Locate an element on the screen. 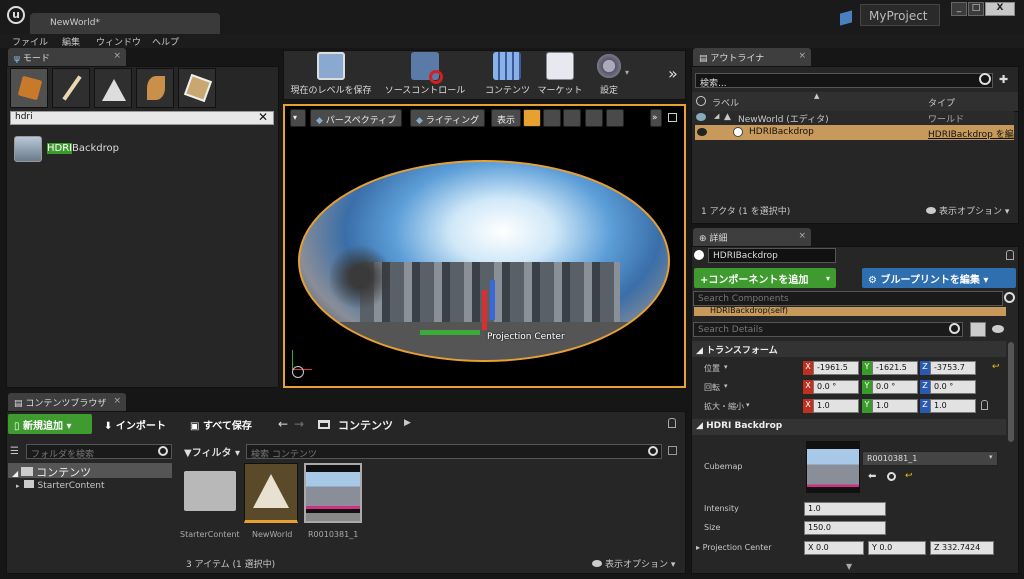 The width and height of the screenshot is (1024, 579). hdri-row-type: HDRIBackdrop を編 is located at coordinates (971, 133).